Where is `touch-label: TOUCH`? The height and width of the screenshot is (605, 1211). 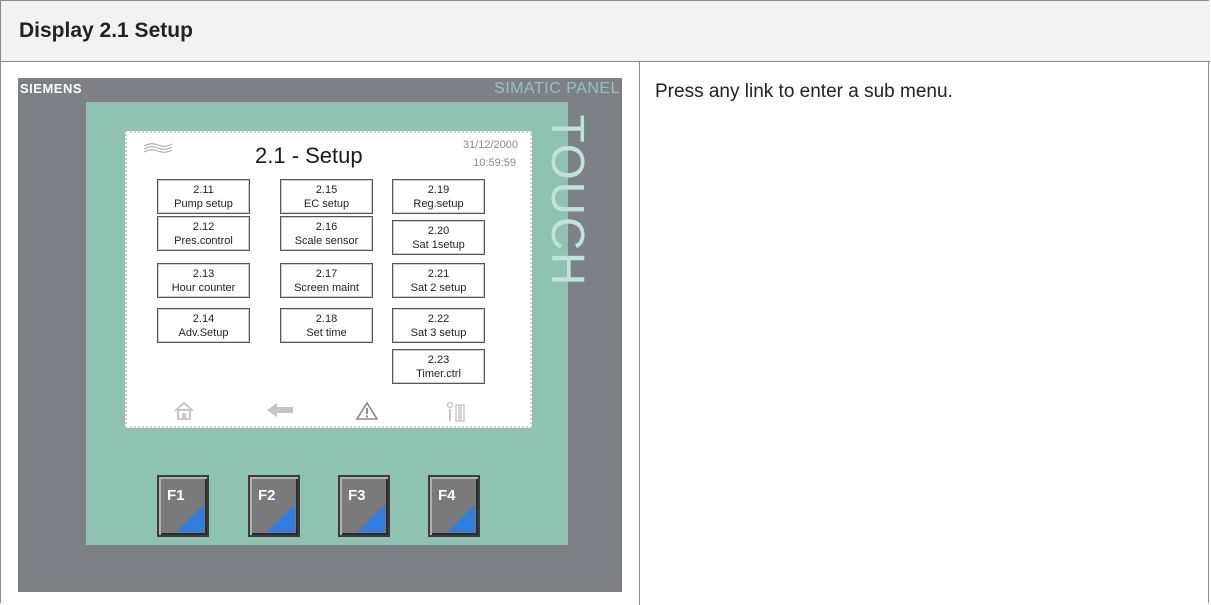 touch-label: TOUCH is located at coordinates (568, 201).